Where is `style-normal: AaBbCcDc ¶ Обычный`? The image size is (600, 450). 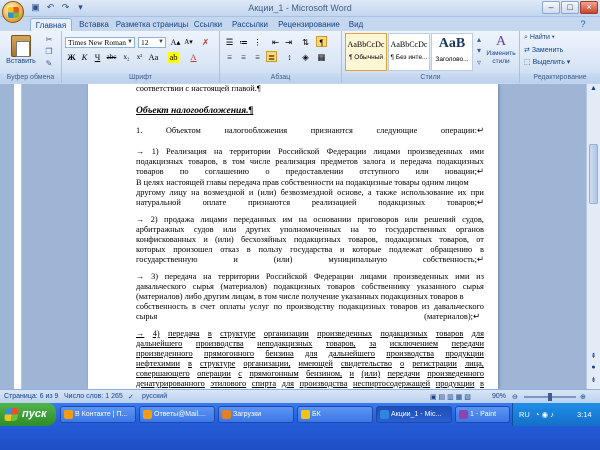
style-normal: AaBbCcDc ¶ Обычный is located at coordinates (366, 52).